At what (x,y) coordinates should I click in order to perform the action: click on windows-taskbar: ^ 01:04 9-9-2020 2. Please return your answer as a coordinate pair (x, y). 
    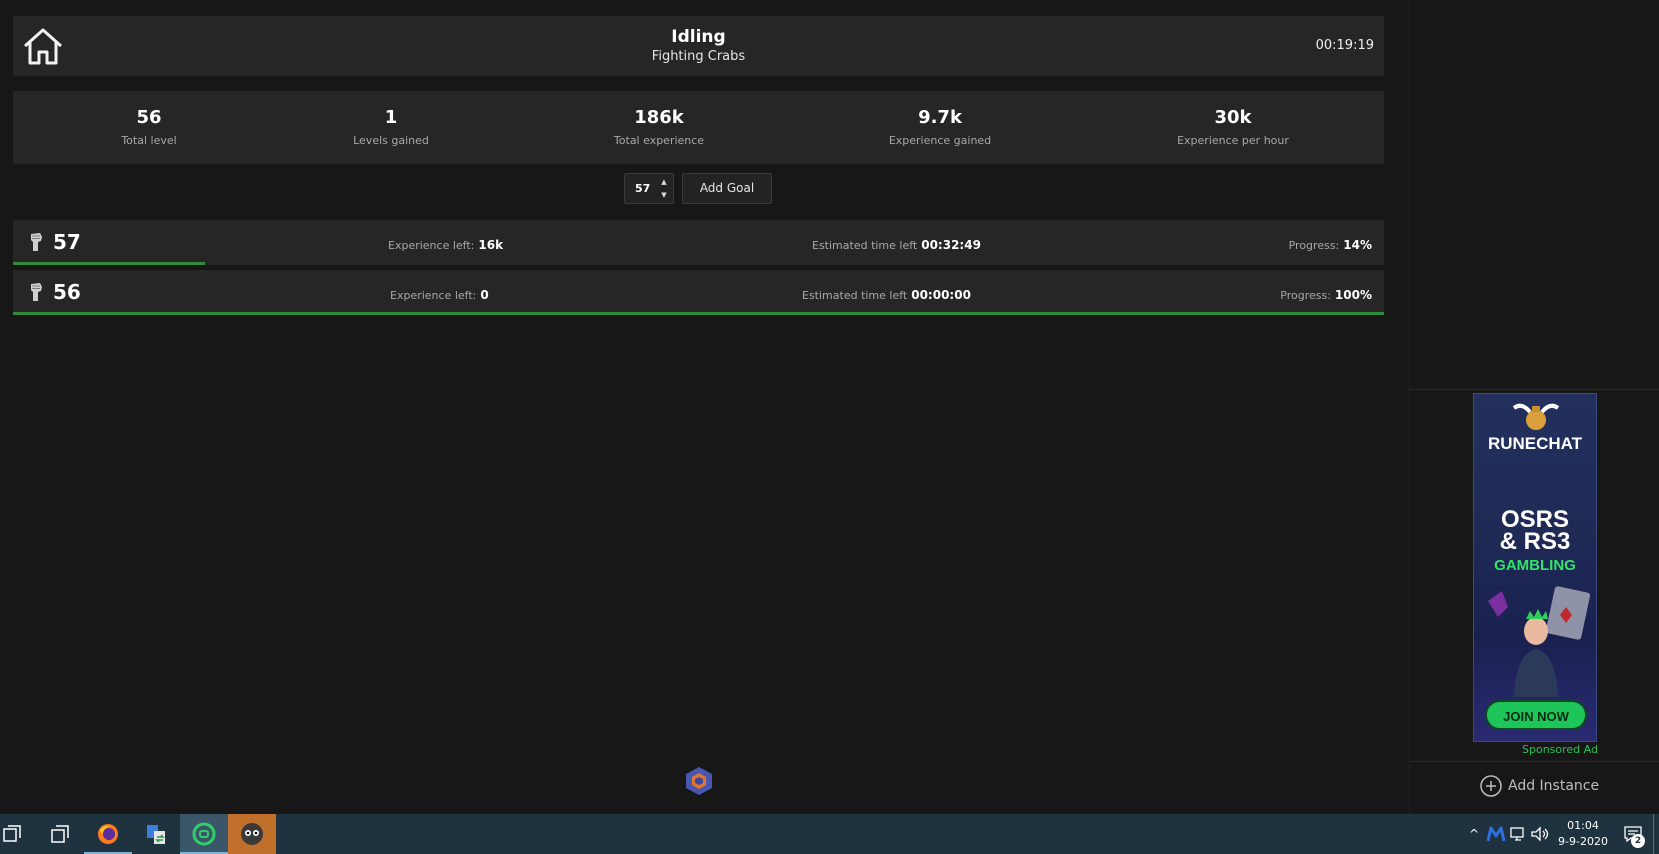
    Looking at the image, I should click on (829, 834).